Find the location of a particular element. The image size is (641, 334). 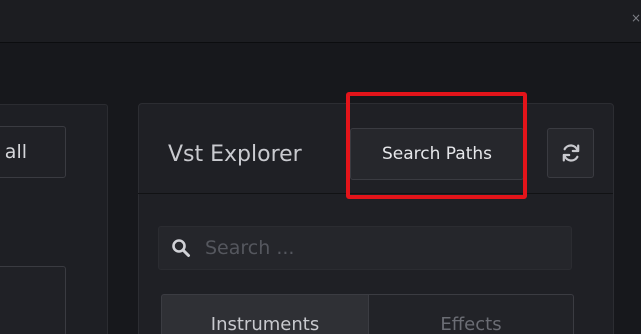

refresh-button is located at coordinates (570, 153).